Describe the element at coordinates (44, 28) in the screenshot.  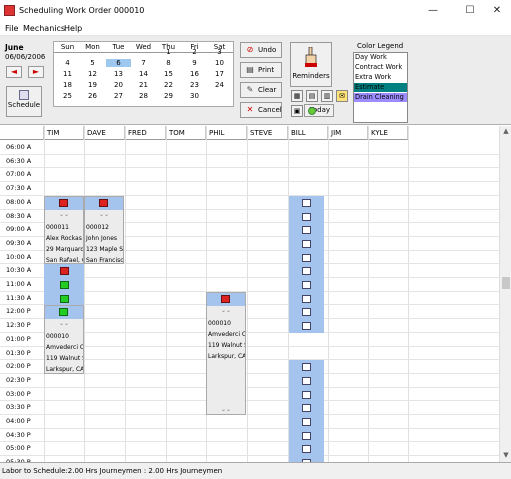
I see `menu-mechanics: Mechanics` at that location.